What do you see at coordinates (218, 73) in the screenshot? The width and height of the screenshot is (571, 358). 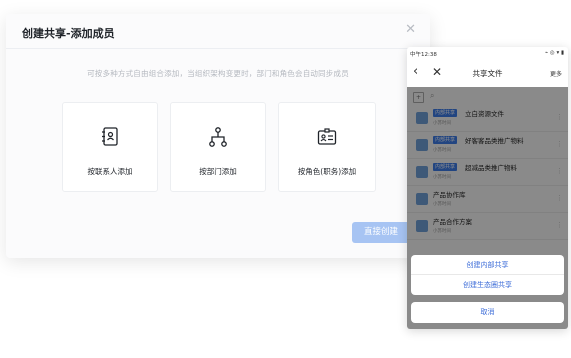 I see `dialog-hint: 可按多种方式自由组合添加，当组织架构变更时，部门和角色会自动同步成员` at bounding box center [218, 73].